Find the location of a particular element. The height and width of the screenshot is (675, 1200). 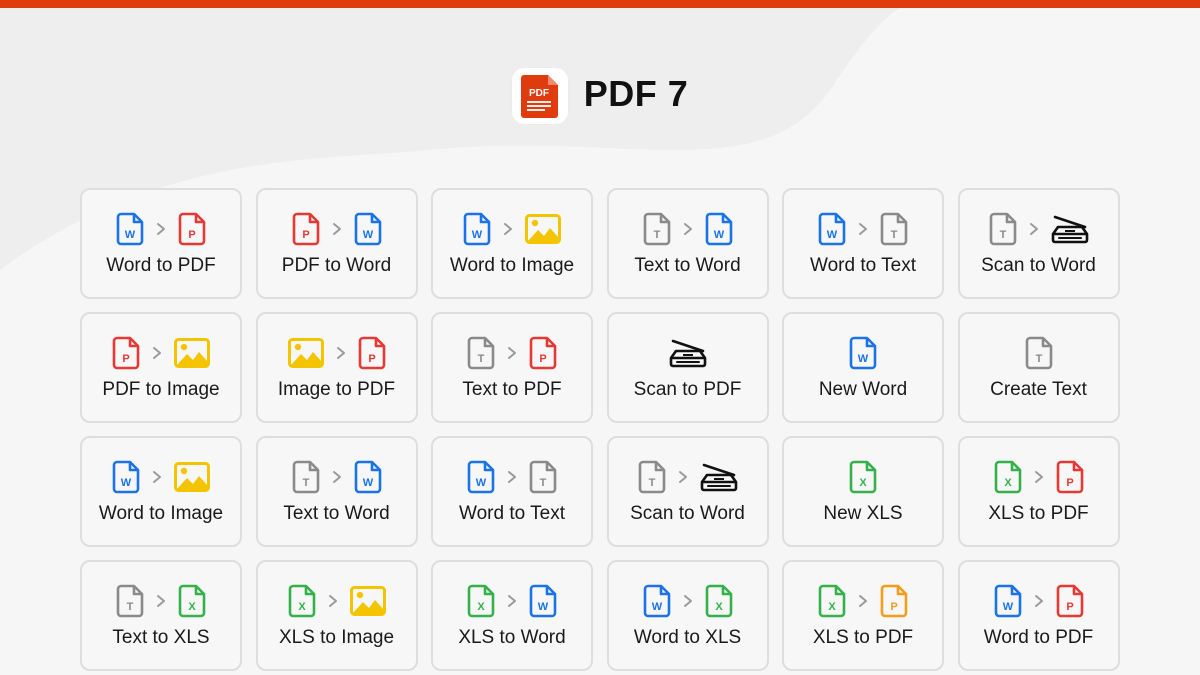

app-logo: PDF is located at coordinates (539, 96).